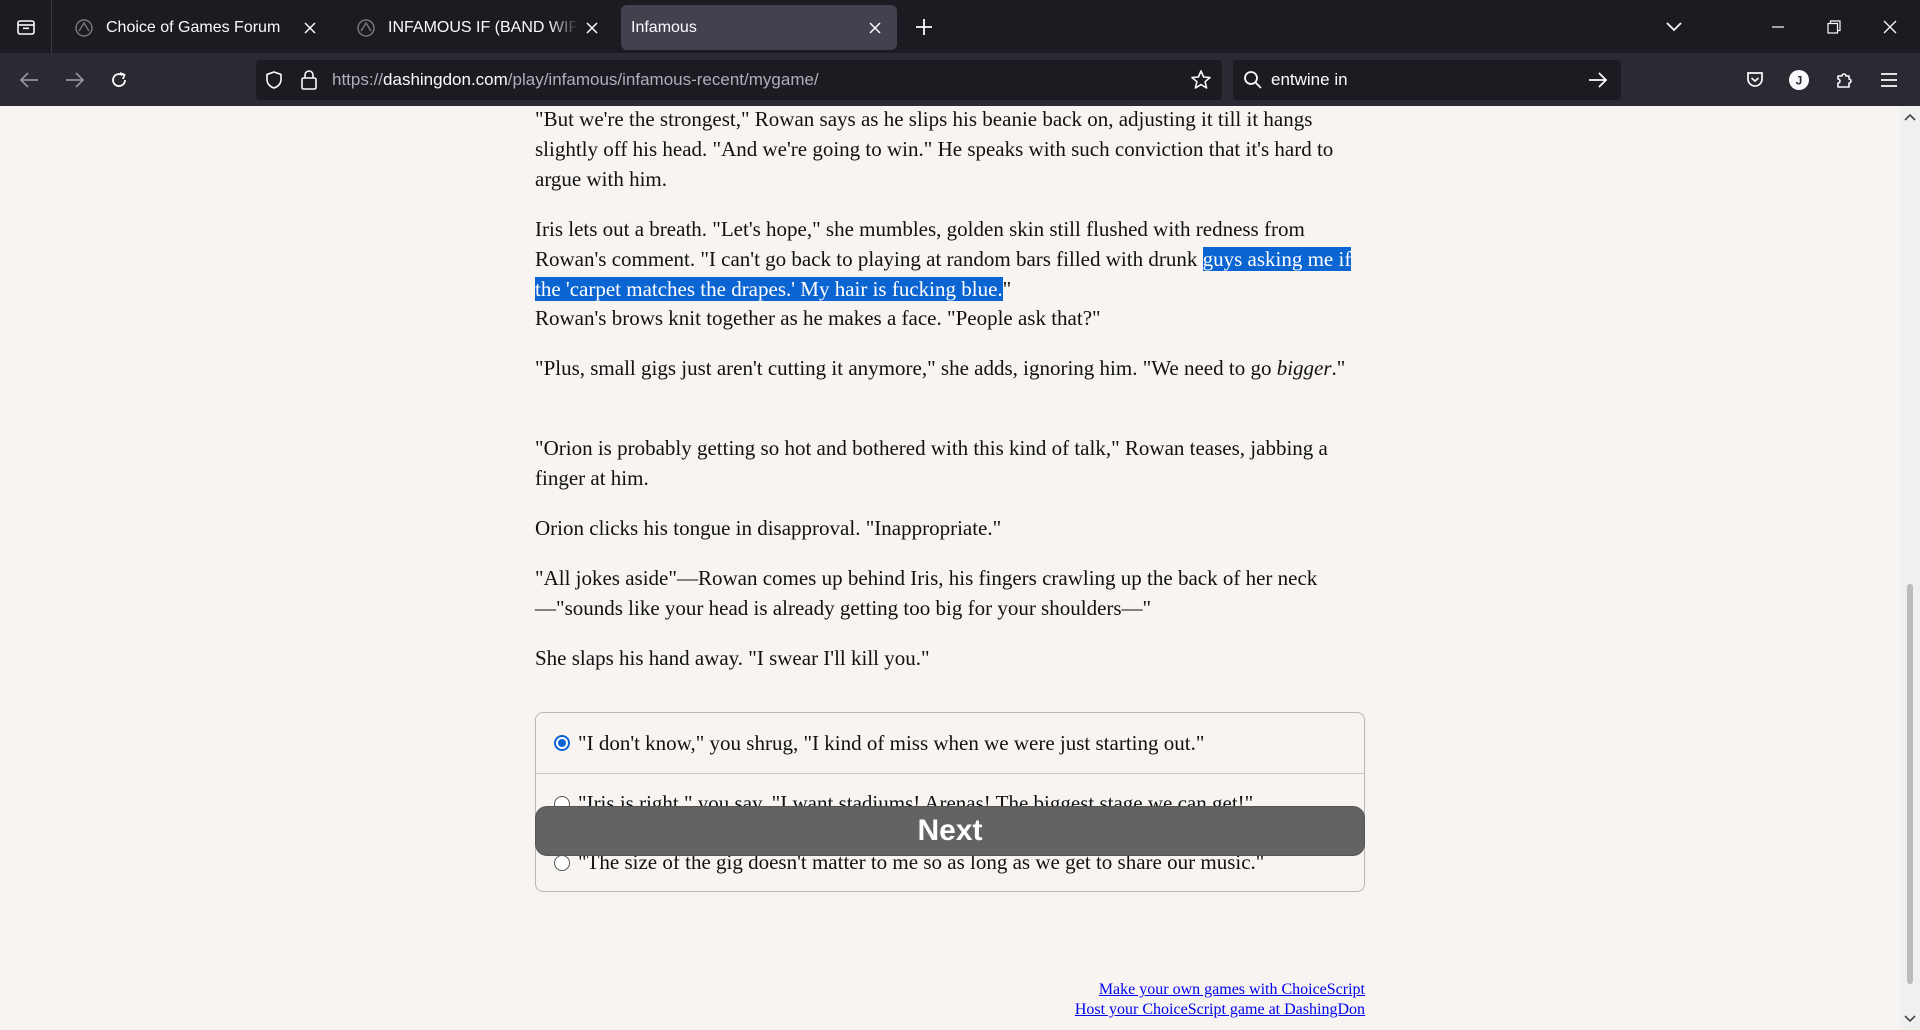 This screenshot has height=1030, width=1920. What do you see at coordinates (1309, 79) in the screenshot?
I see `search-query: entwine in` at bounding box center [1309, 79].